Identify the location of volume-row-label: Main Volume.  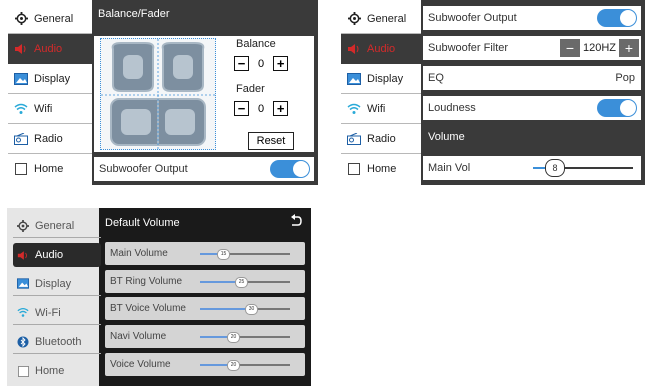
(139, 253).